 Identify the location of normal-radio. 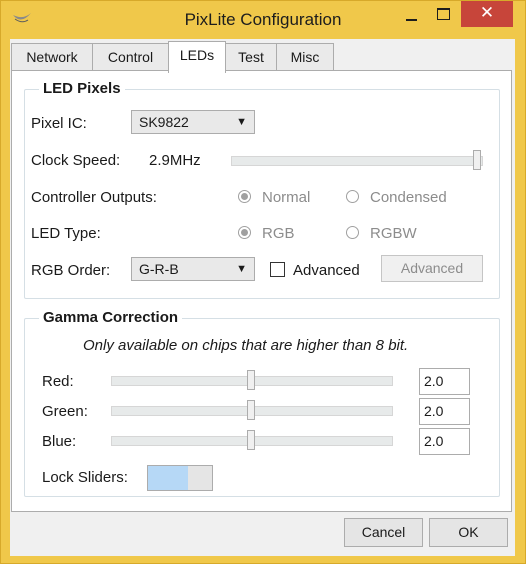
(244, 196).